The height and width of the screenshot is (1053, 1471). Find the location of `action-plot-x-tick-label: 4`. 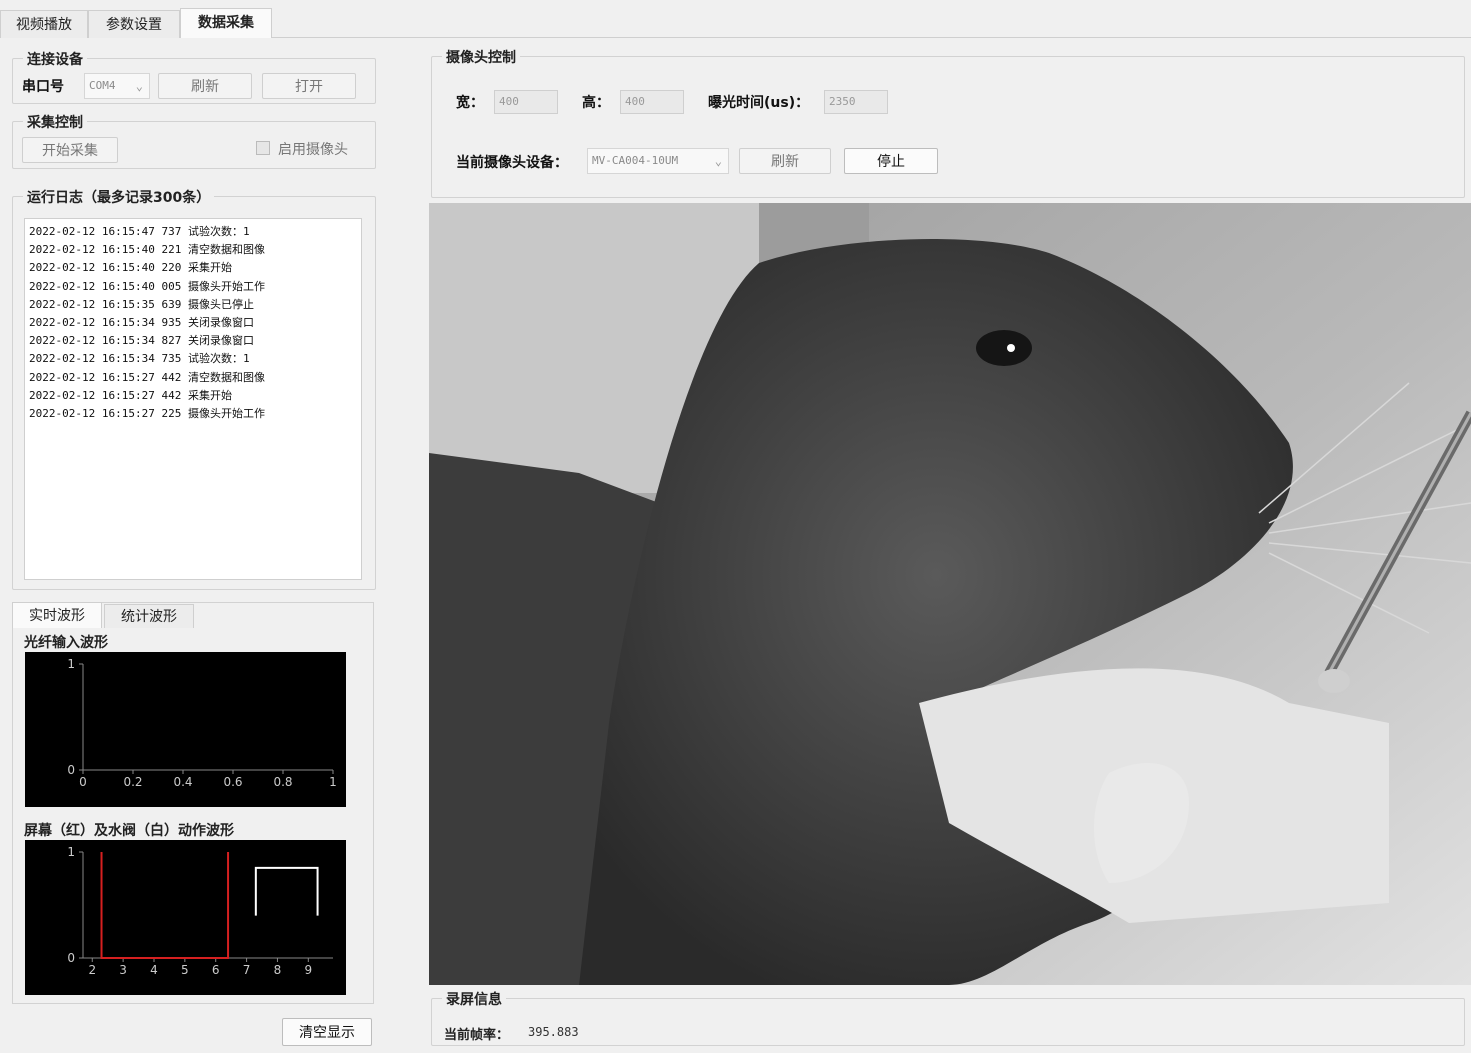

action-plot-x-tick-label: 4 is located at coordinates (154, 970).